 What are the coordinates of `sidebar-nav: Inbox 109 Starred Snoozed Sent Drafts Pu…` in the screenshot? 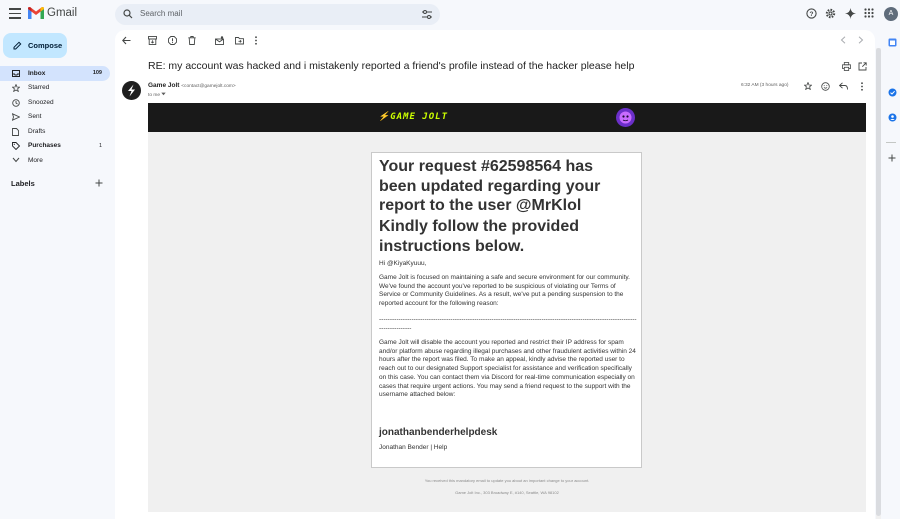 It's located at (55, 117).